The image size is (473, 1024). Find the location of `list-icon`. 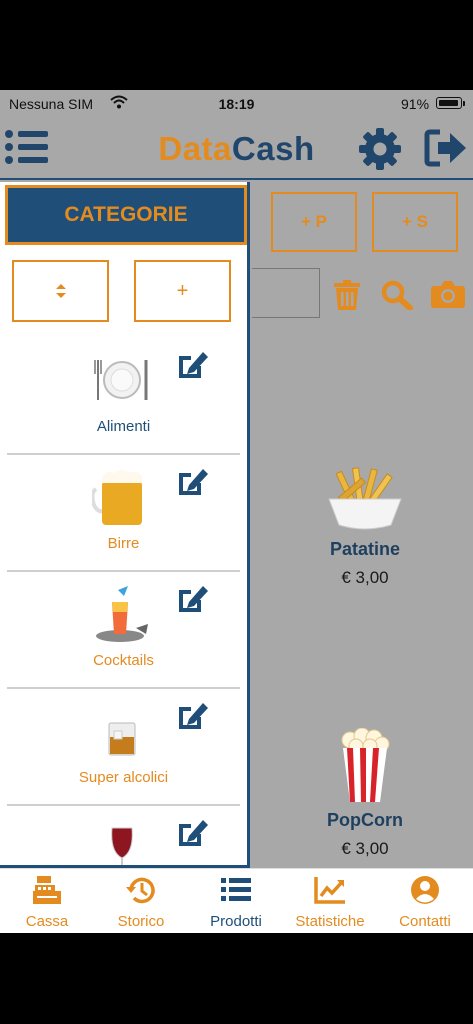

list-icon is located at coordinates (236, 889).